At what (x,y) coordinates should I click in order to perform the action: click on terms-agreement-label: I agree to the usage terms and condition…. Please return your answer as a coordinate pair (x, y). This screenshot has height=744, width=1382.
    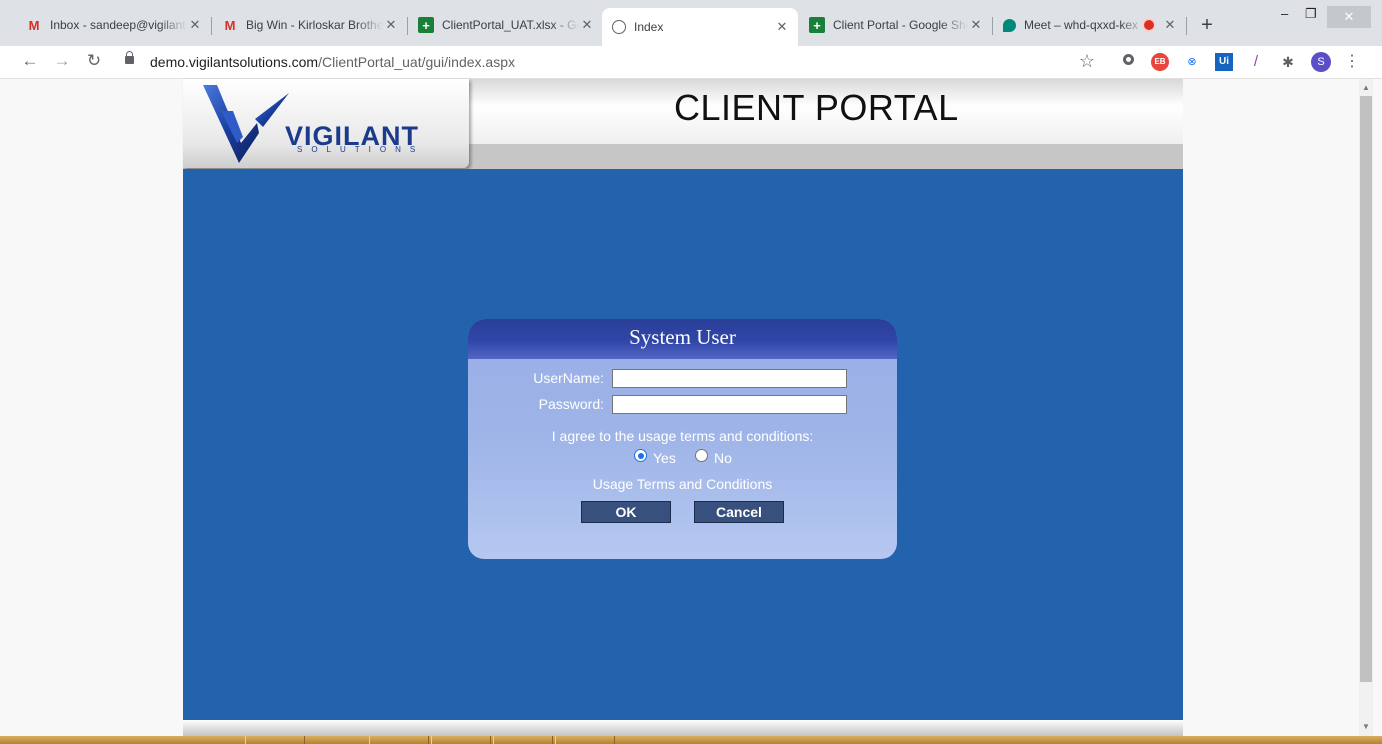
    Looking at the image, I should click on (682, 436).